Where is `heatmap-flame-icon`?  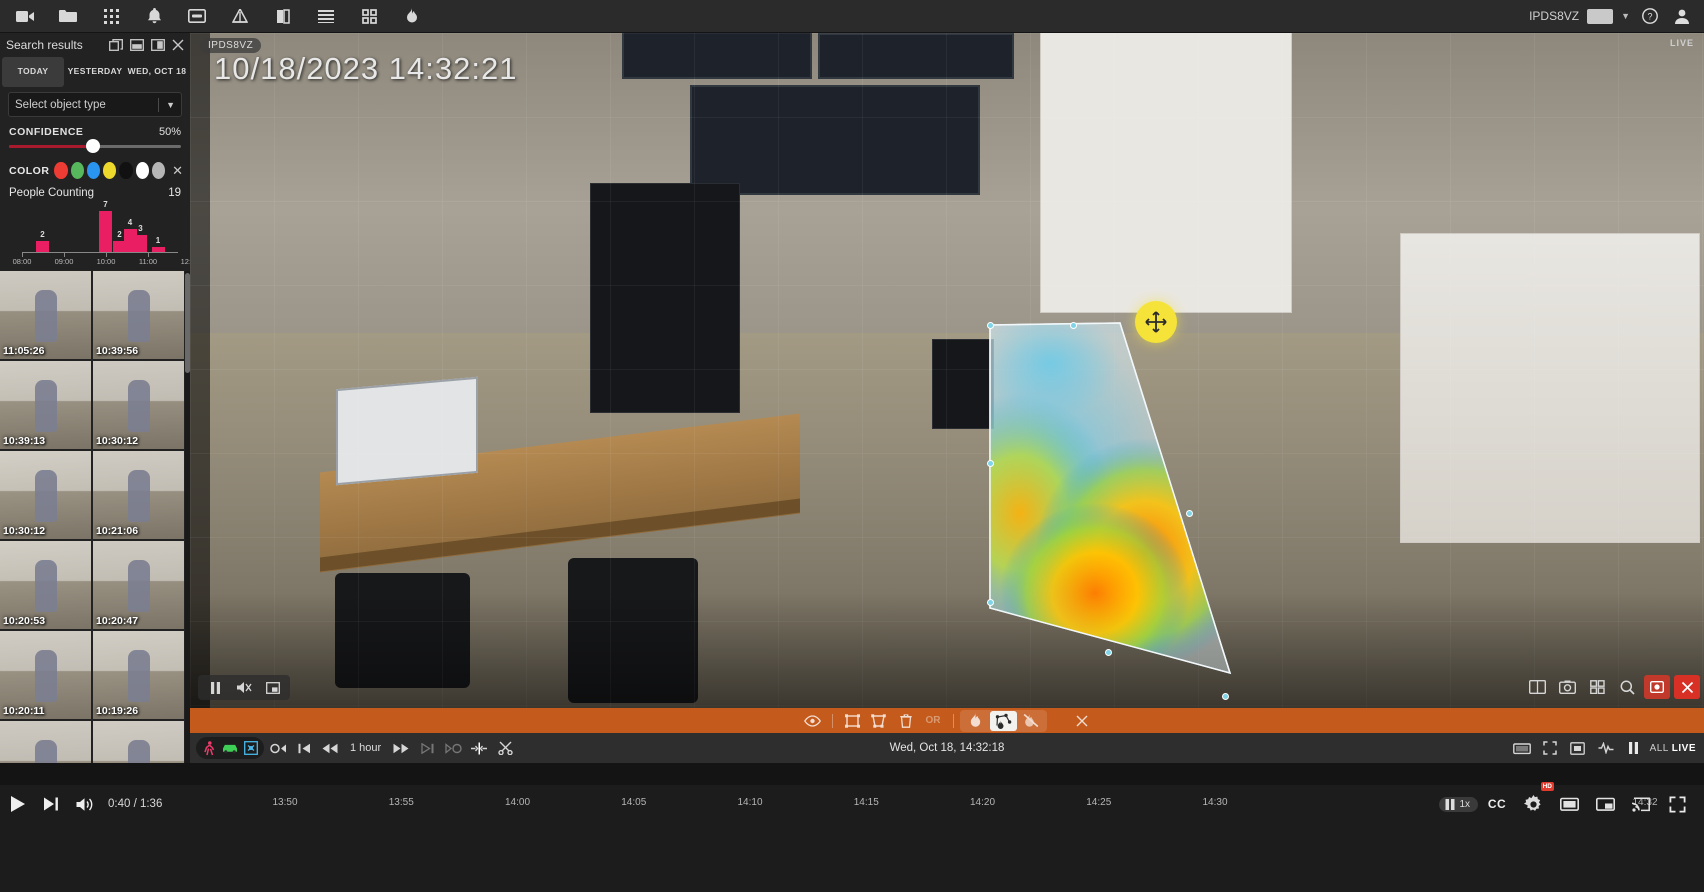 heatmap-flame-icon is located at coordinates (412, 16).